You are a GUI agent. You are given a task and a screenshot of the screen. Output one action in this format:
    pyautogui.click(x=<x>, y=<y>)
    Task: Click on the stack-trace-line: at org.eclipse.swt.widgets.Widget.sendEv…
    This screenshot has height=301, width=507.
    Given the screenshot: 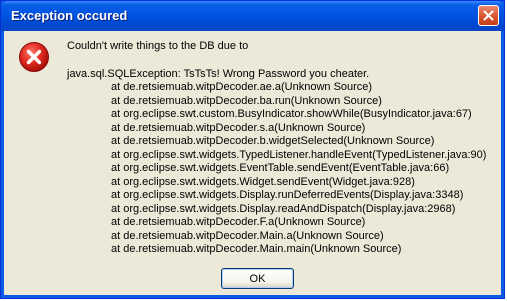 What is the action you would take?
    pyautogui.click(x=263, y=181)
    